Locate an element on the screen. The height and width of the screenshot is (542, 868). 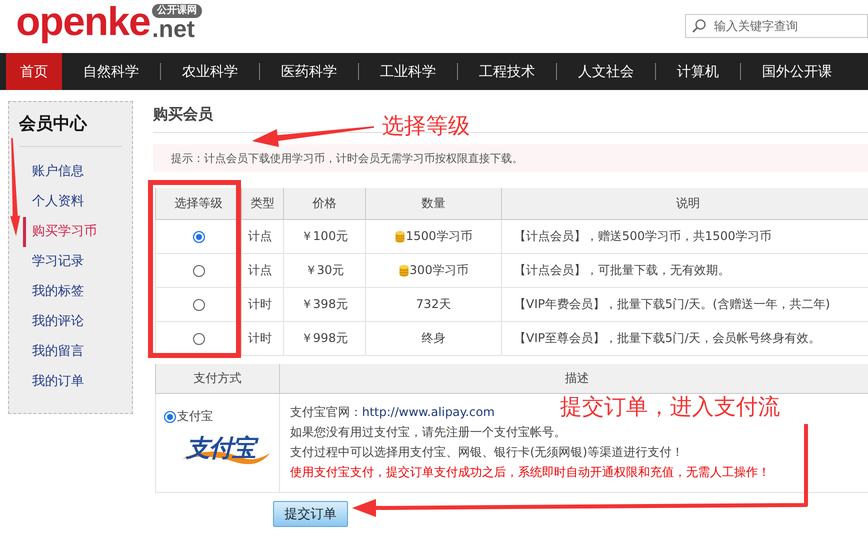
nav-tab: 人文社会 is located at coordinates (606, 71).